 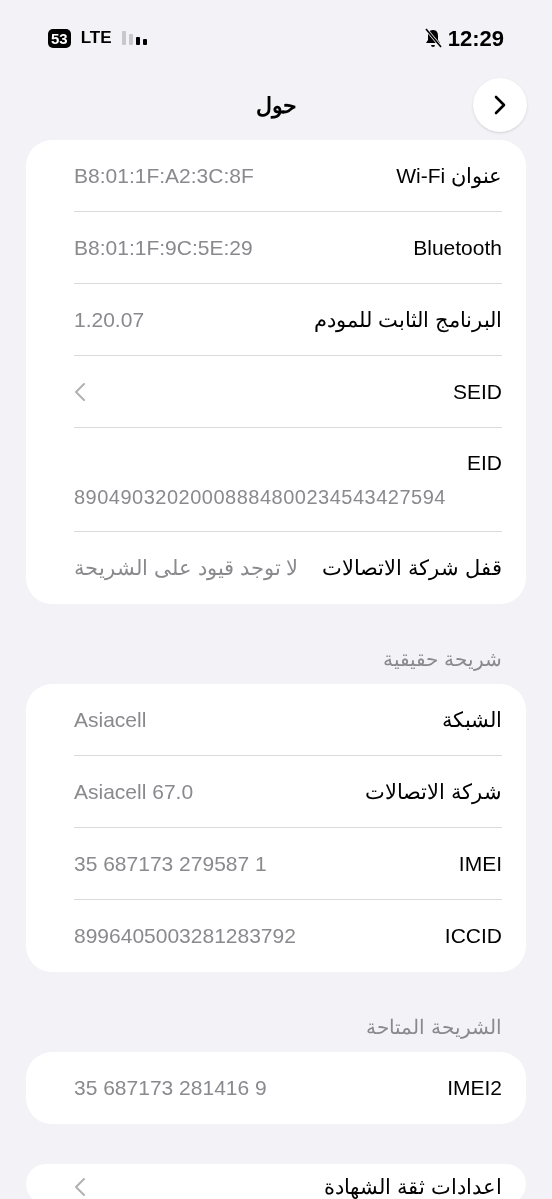 What do you see at coordinates (170, 1088) in the screenshot?
I see `row-value: 35 687173 281416 9` at bounding box center [170, 1088].